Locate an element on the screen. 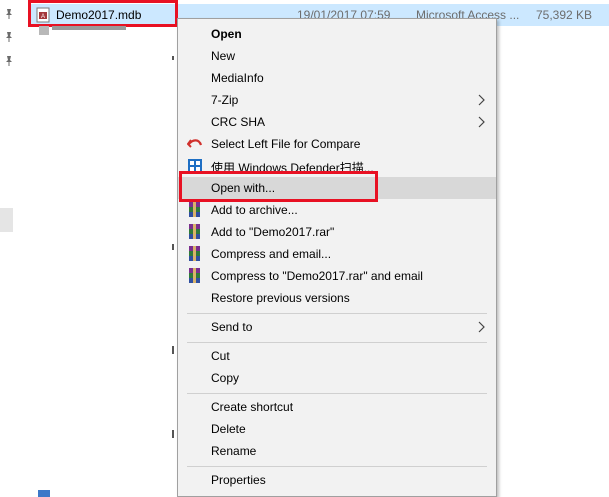 Image resolution: width=609 pixels, height=497 pixels. menu-item-send-to: Send to is located at coordinates (337, 327).